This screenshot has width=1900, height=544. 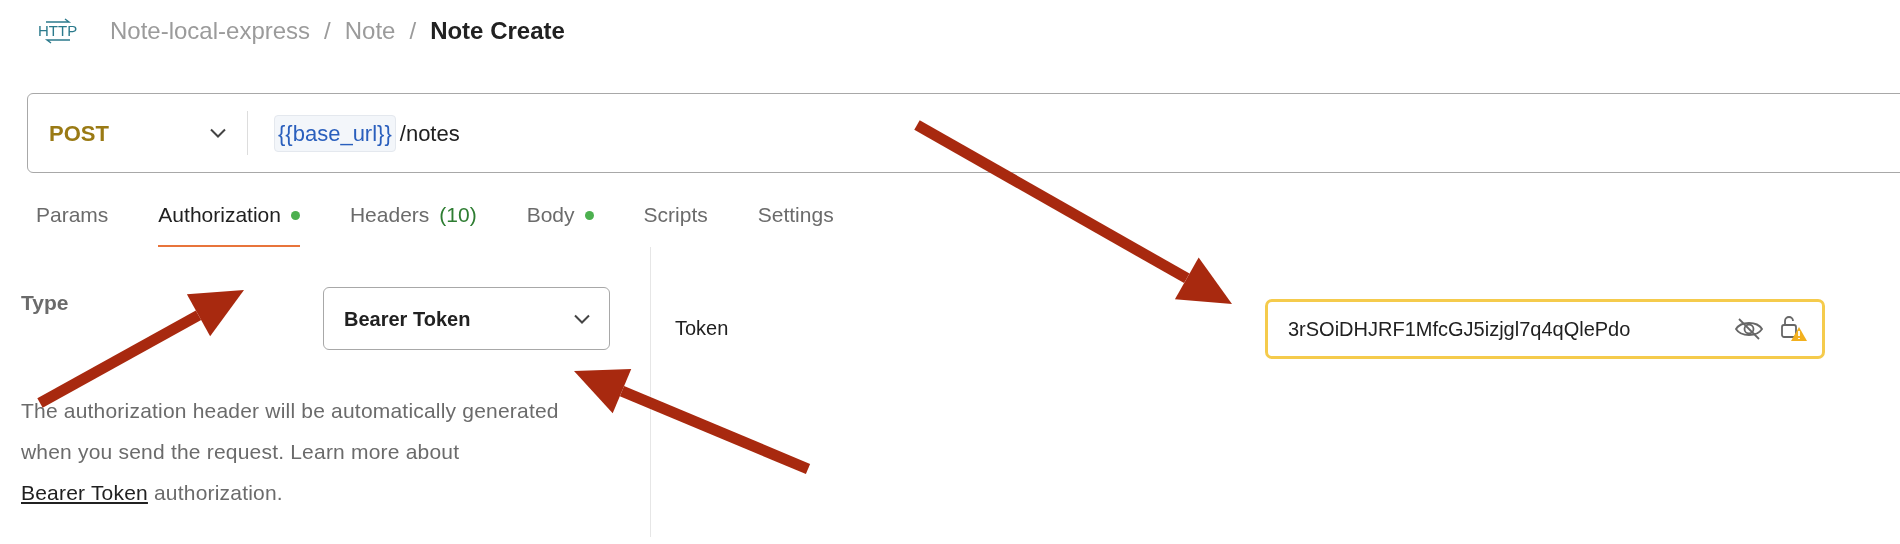 I want to click on tab: Scripts, so click(x=675, y=223).